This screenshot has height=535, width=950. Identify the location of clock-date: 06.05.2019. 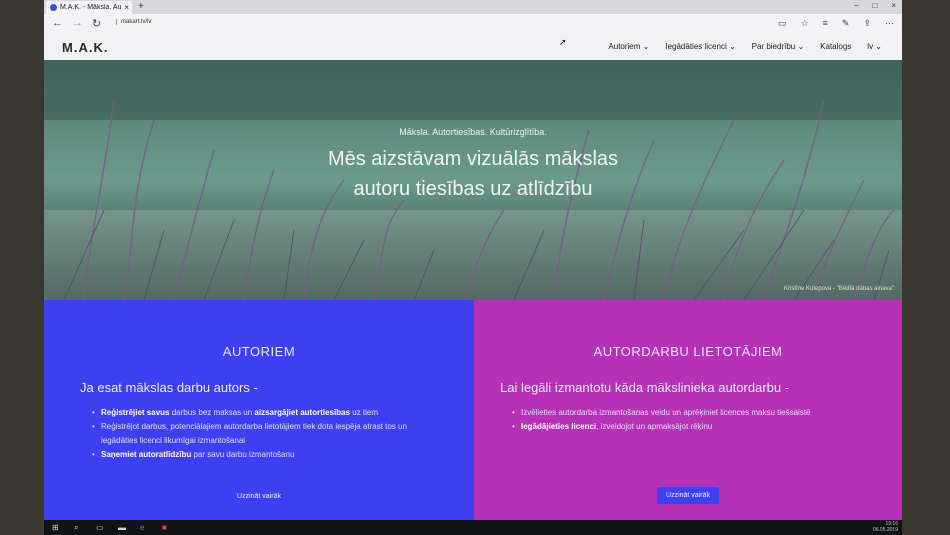
(885, 530).